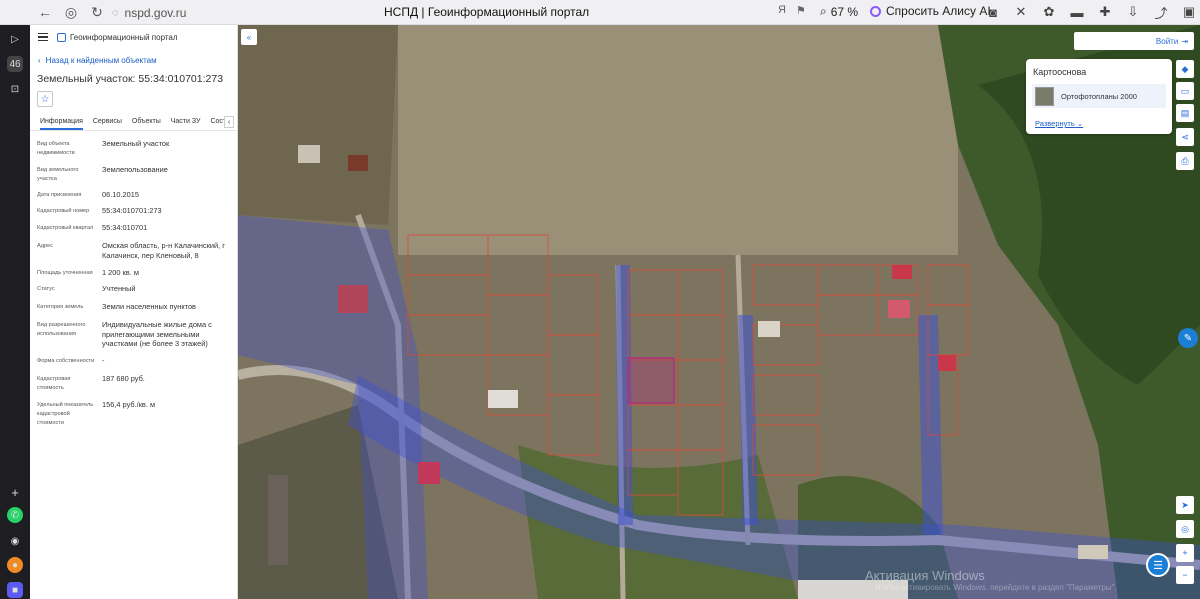 This screenshot has height=599, width=1200. Describe the element at coordinates (61, 122) in the screenshot. I see `tab-info: Информация` at that location.